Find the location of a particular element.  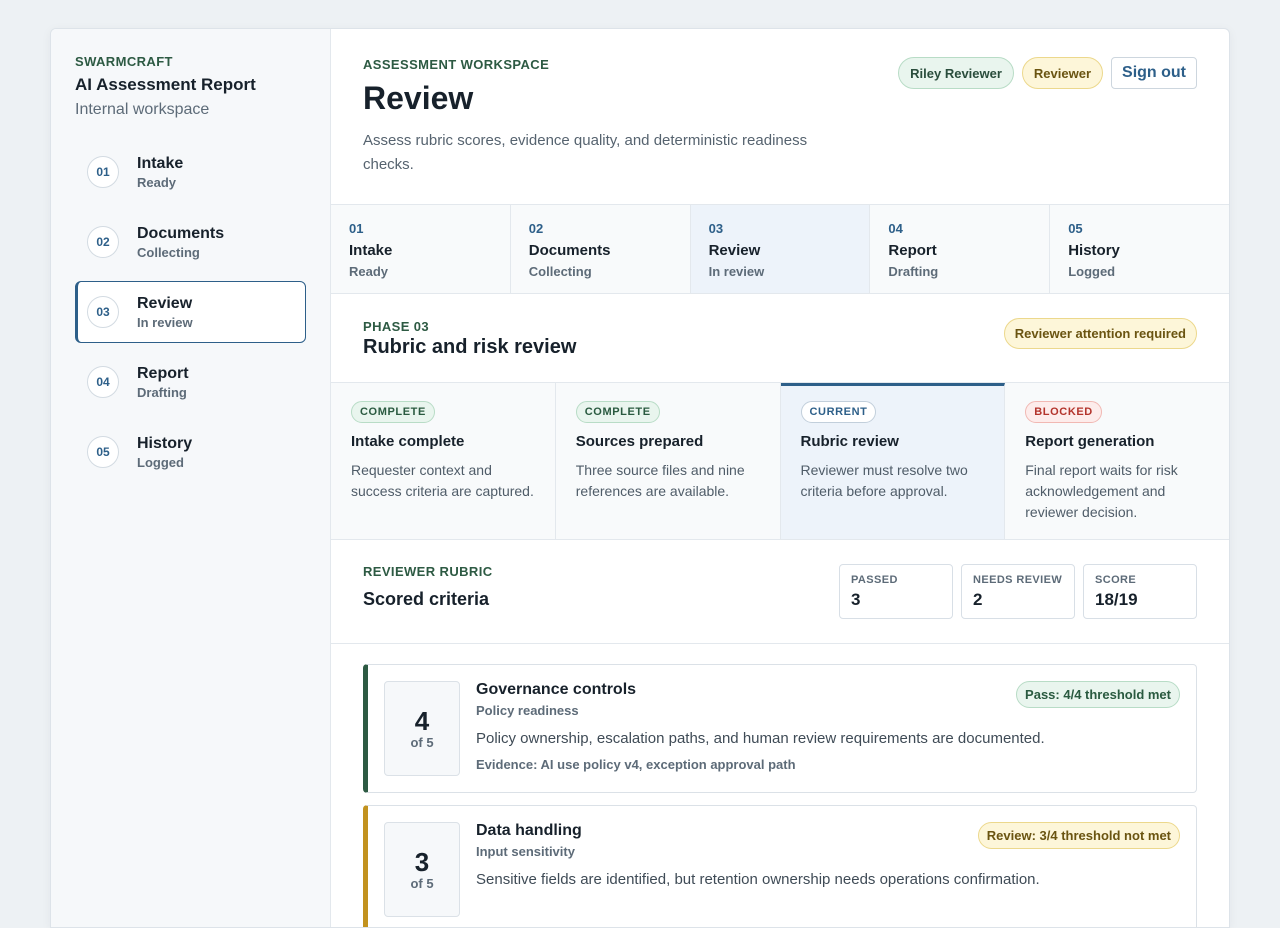

step-number: 05 is located at coordinates (103, 452).